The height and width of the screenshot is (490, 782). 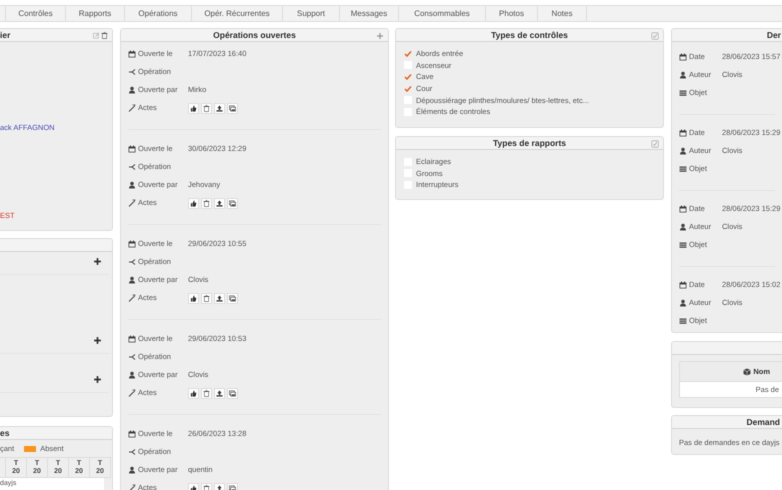 I want to click on panel-title: Types de contrôles, so click(x=529, y=35).